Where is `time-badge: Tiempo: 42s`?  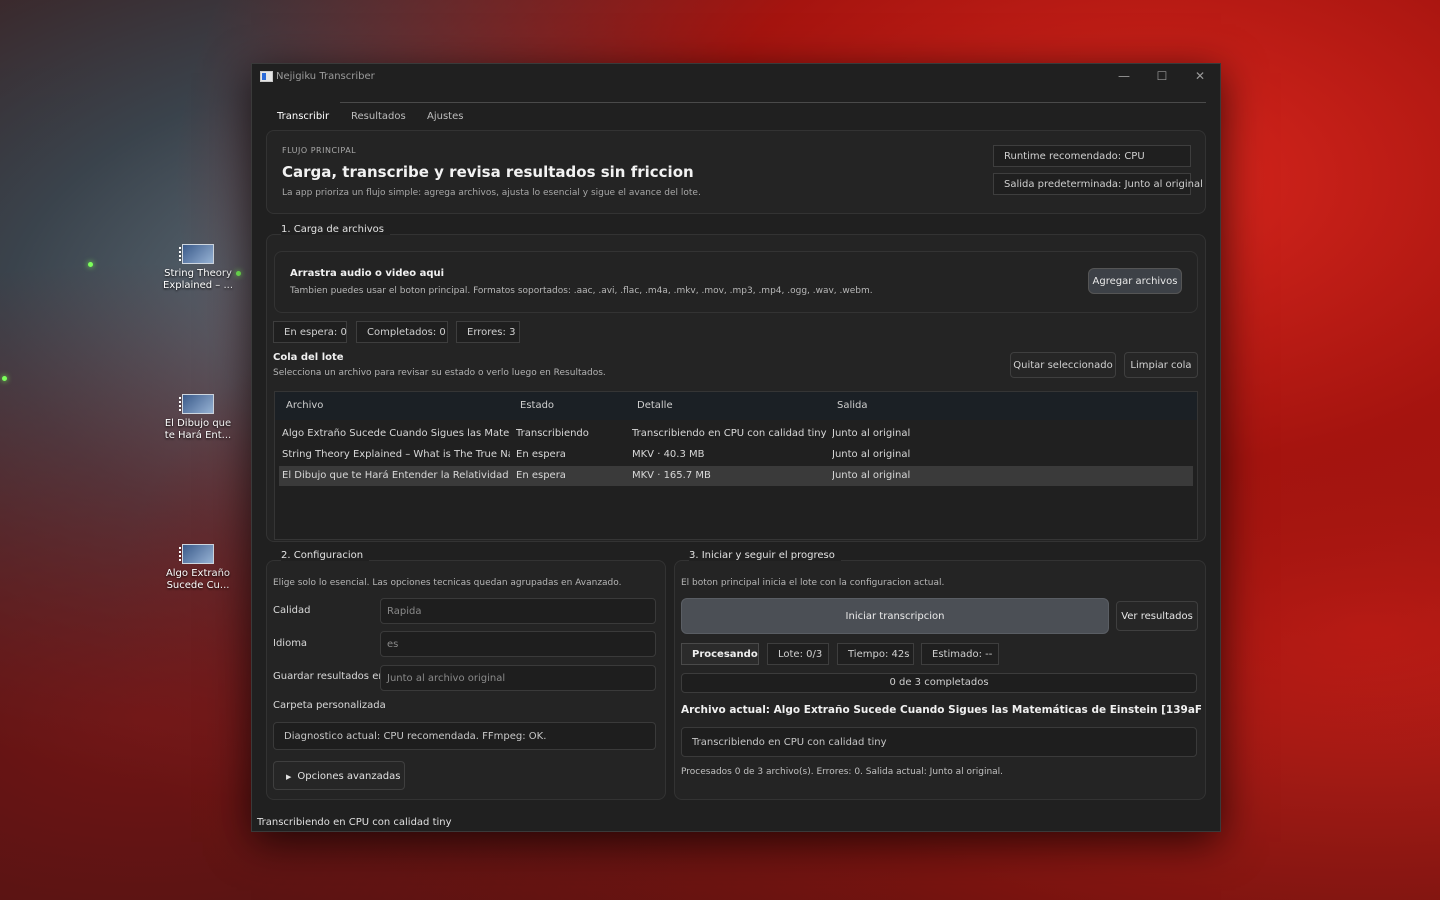 time-badge: Tiempo: 42s is located at coordinates (875, 654).